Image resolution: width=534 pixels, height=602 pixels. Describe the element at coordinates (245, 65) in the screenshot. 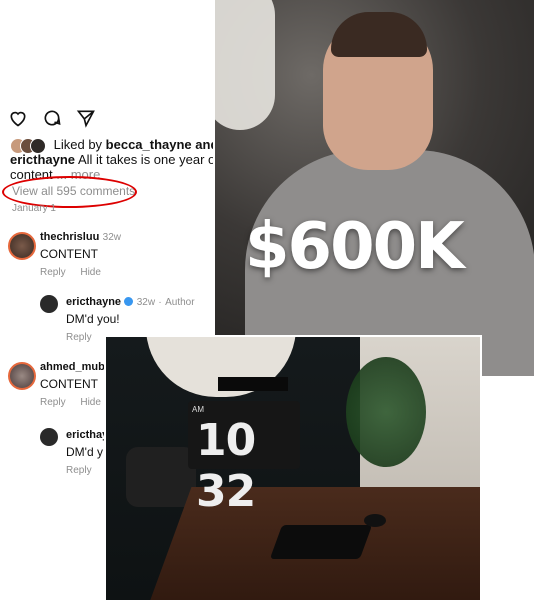

I see `softbox-light` at that location.